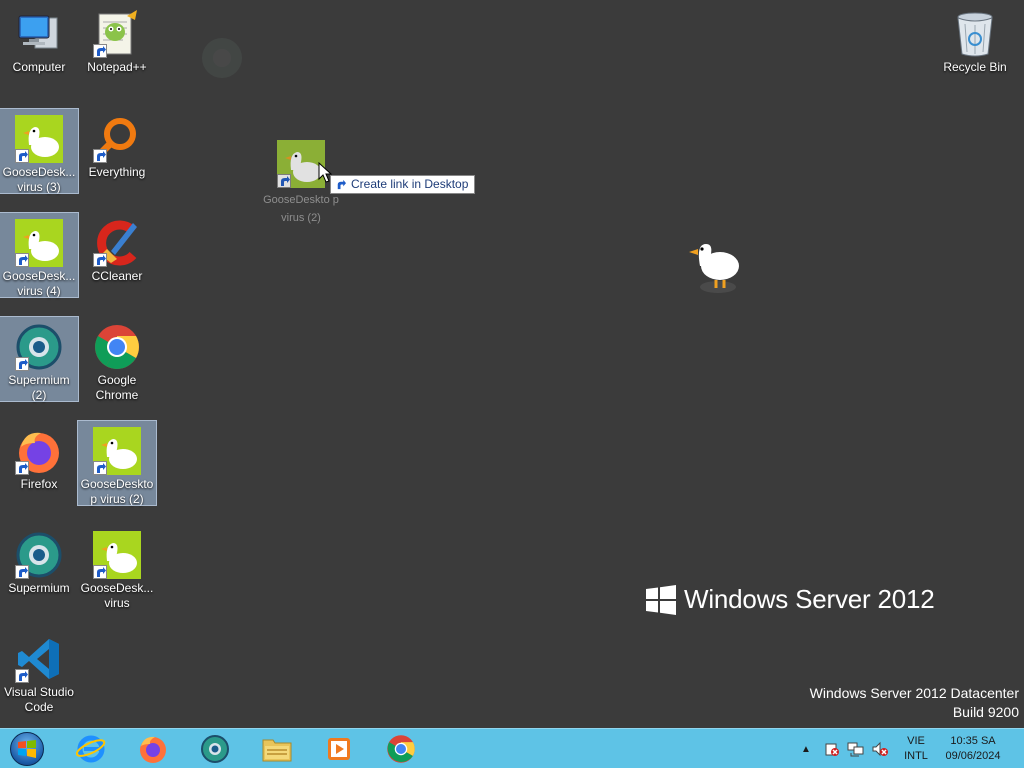 The height and width of the screenshot is (768, 1024). I want to click on system-tray: ▲ VIE INTL 10:35 SA 09/06/2024, so click(911, 748).